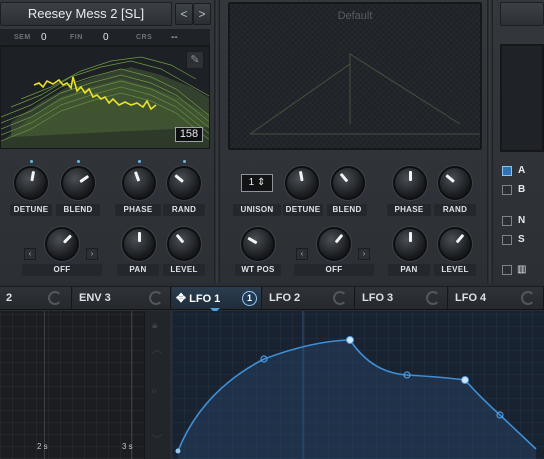 The image size is (544, 459). I want to click on tab-label: LFO 3, so click(378, 298).